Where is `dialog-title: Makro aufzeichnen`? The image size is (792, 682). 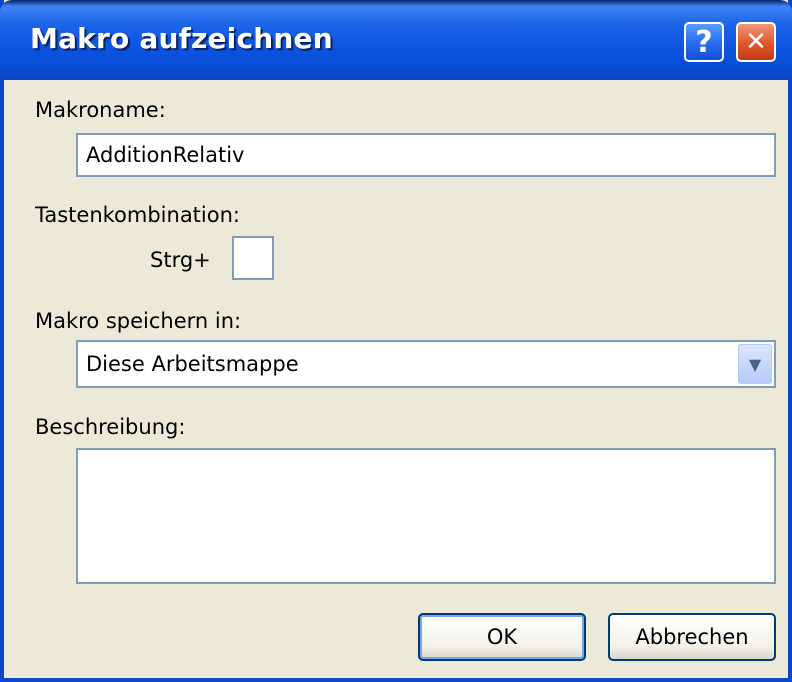 dialog-title: Makro aufzeichnen is located at coordinates (181, 38).